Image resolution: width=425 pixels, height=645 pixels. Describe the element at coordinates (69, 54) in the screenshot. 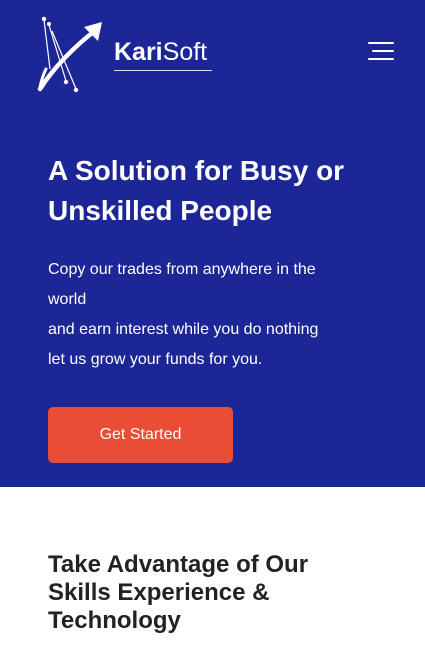

I see `arrow-swoosh-icon` at that location.